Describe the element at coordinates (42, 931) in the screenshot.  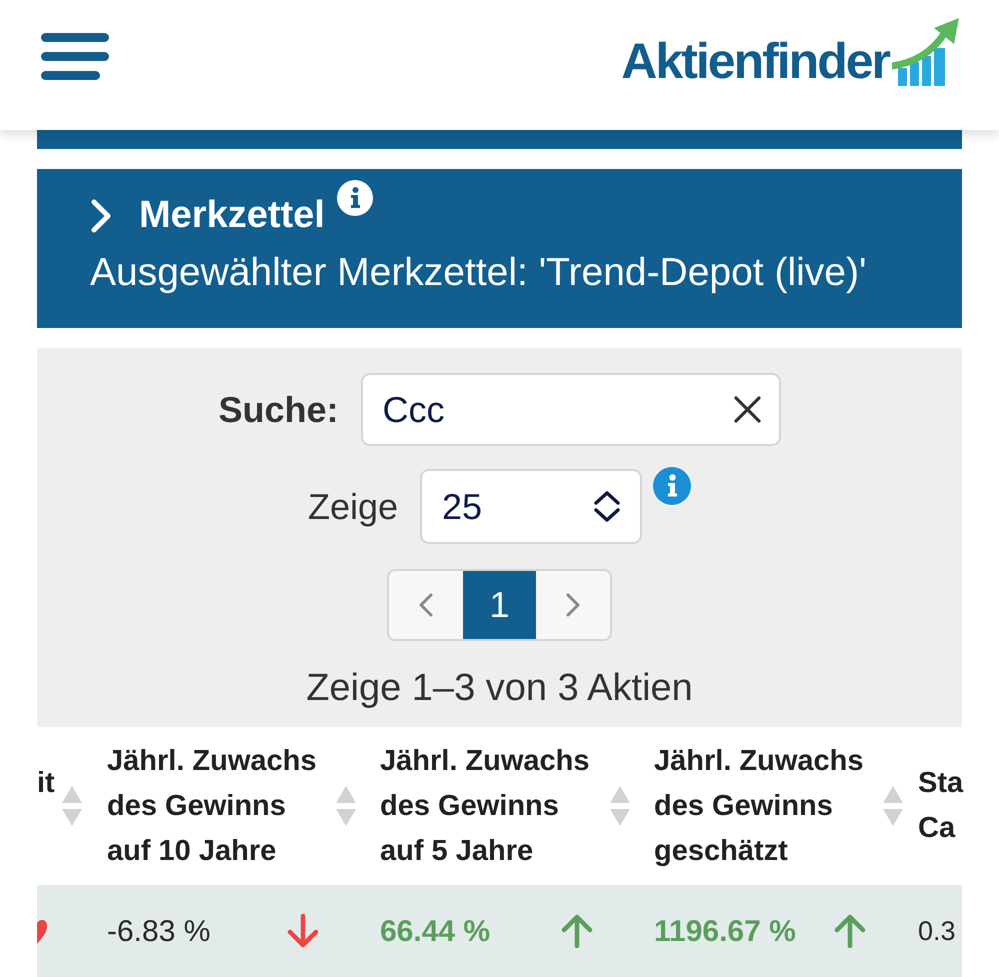
I see `heart-icon` at that location.